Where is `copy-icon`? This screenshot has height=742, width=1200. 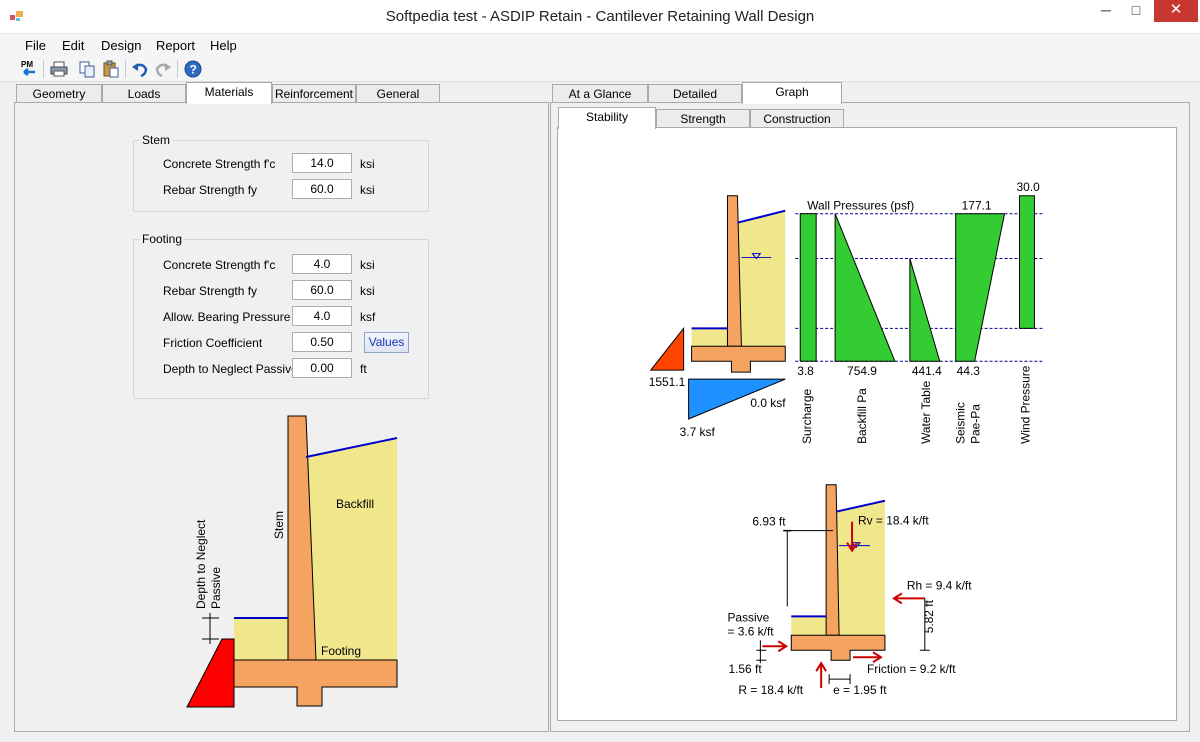
copy-icon is located at coordinates (87, 69).